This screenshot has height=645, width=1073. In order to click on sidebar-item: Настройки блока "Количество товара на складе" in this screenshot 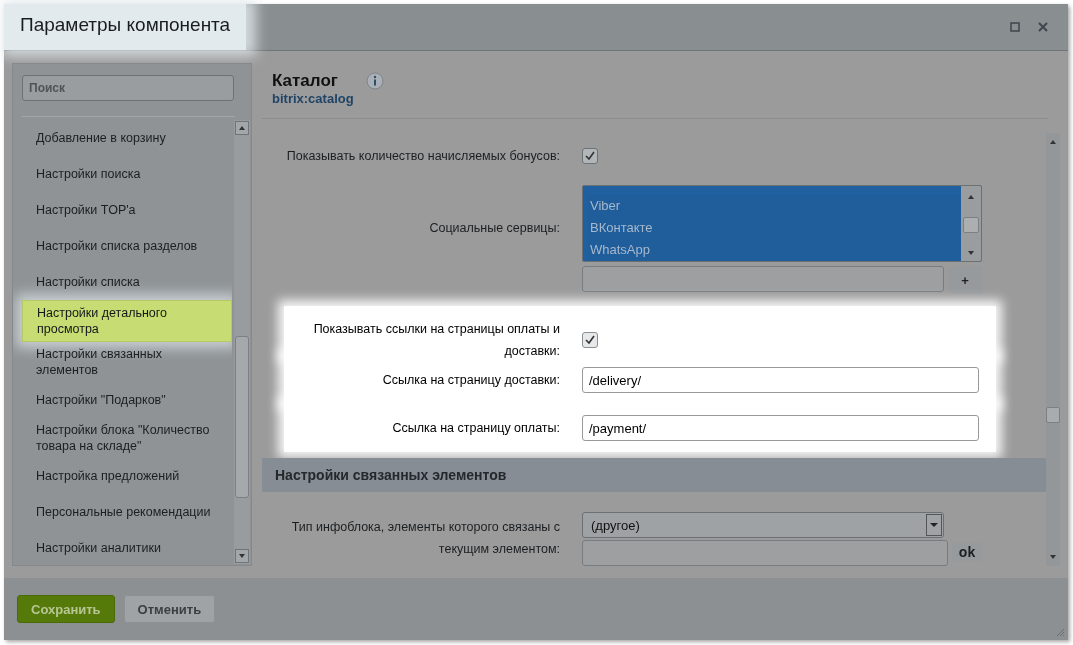, I will do `click(127, 438)`.